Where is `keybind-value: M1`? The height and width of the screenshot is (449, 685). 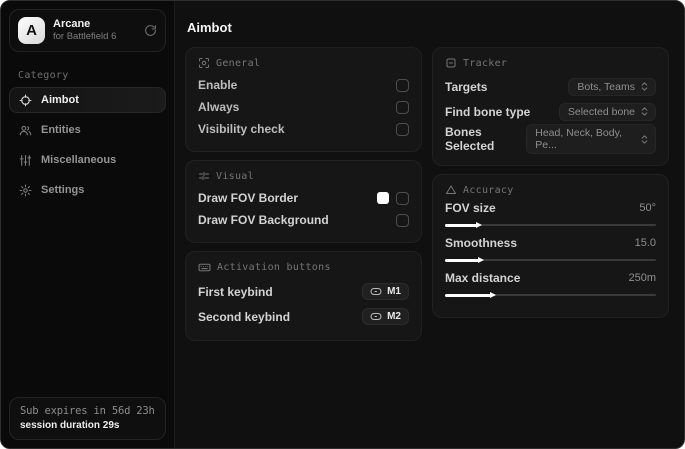 keybind-value: M1 is located at coordinates (394, 291).